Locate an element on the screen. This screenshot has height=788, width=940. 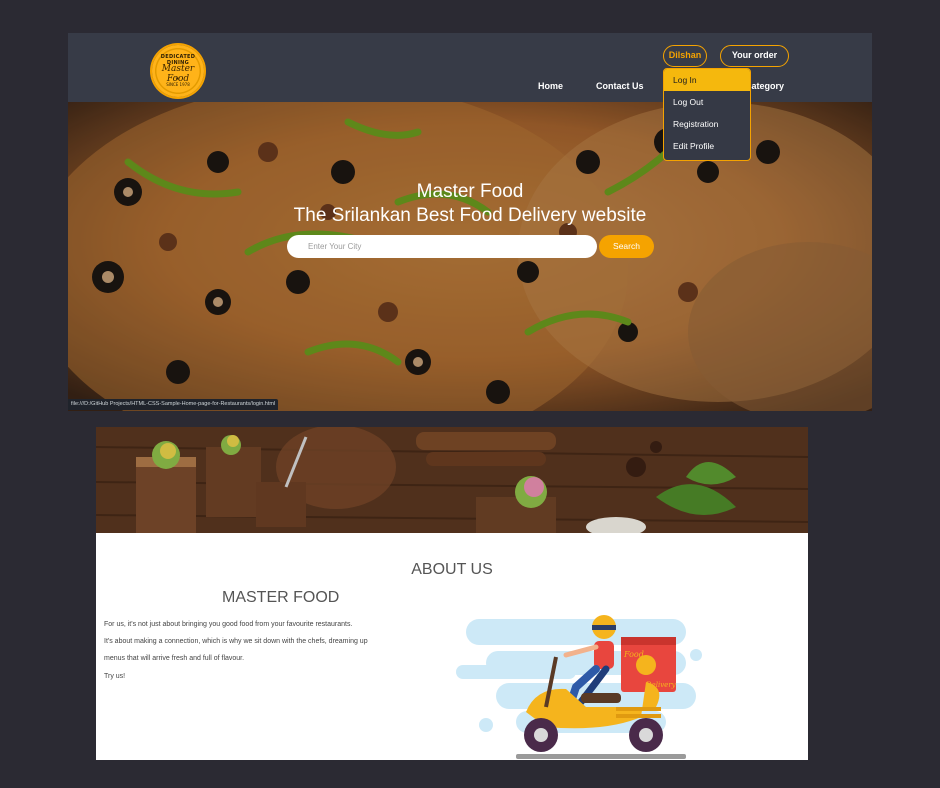
hero-subtitle: The Srilankan Best Food Delivery website is located at coordinates (470, 215).